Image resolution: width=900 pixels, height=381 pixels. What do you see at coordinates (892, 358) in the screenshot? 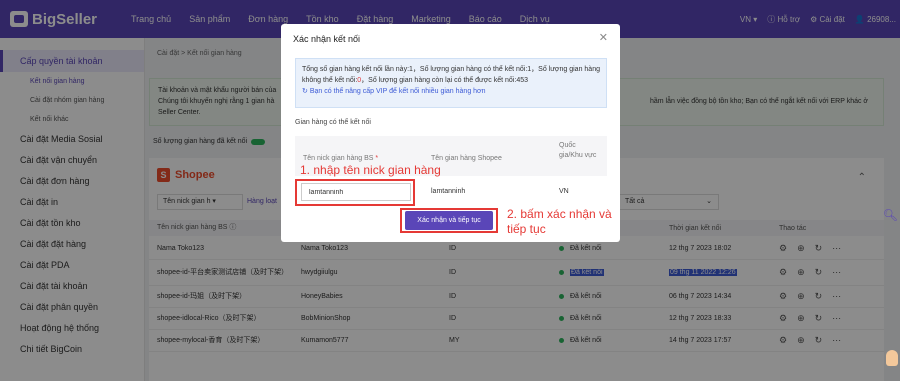
I see `assistant-avatar-icon` at bounding box center [892, 358].